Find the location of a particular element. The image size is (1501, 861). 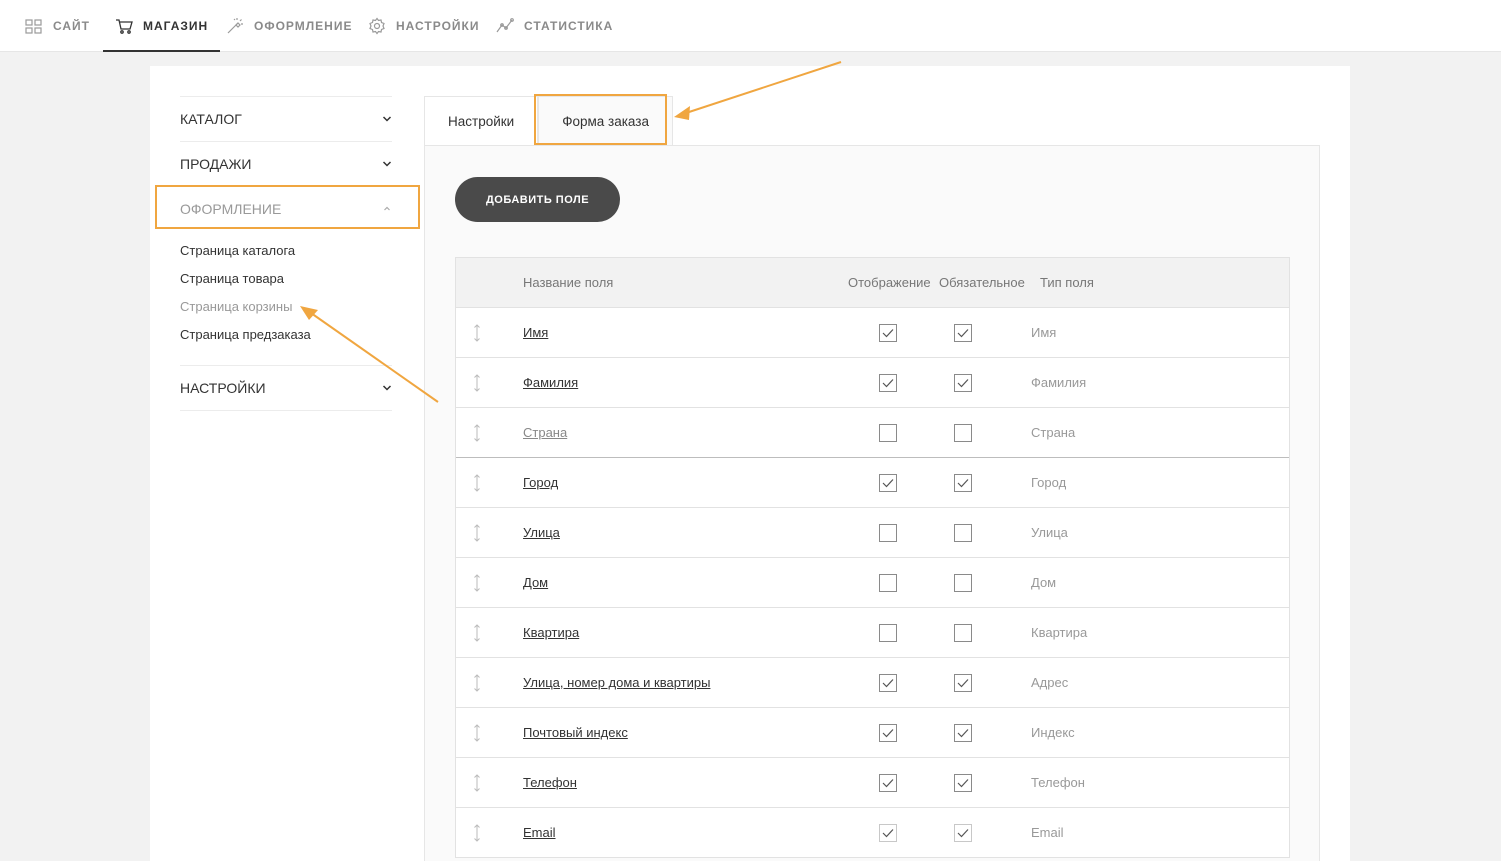

add-field-button: ДОБАВИТЬ ПОЛЕ is located at coordinates (537, 199).